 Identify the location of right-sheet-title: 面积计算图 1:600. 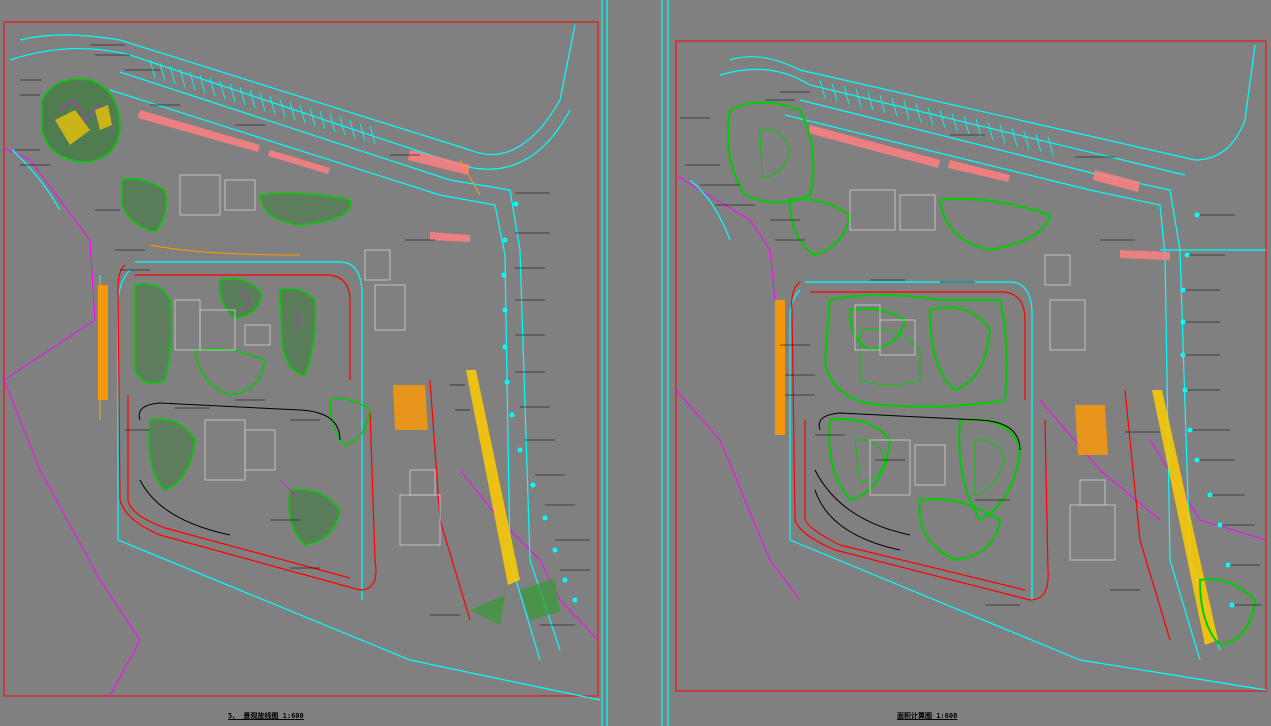
(927, 716).